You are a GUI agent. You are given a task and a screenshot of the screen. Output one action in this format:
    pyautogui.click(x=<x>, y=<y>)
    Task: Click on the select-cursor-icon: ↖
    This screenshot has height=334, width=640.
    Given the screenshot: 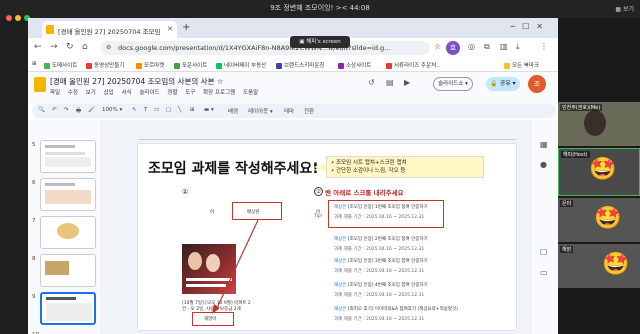 What is the action you would take?
    pyautogui.click(x=134, y=110)
    